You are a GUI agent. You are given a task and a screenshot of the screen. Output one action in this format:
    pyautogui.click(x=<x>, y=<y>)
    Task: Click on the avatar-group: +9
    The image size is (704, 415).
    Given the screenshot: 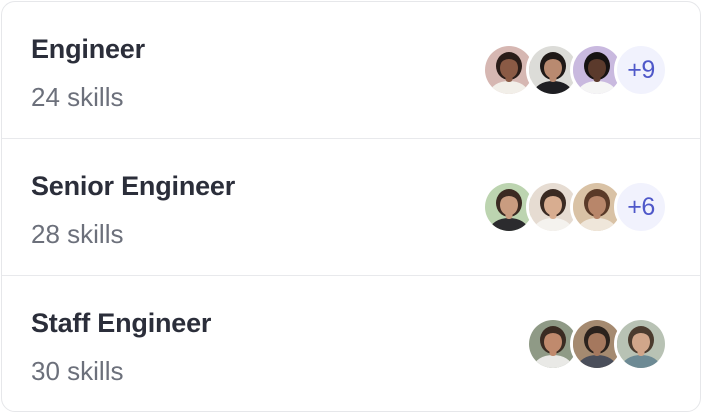 What is the action you would take?
    pyautogui.click(x=575, y=70)
    